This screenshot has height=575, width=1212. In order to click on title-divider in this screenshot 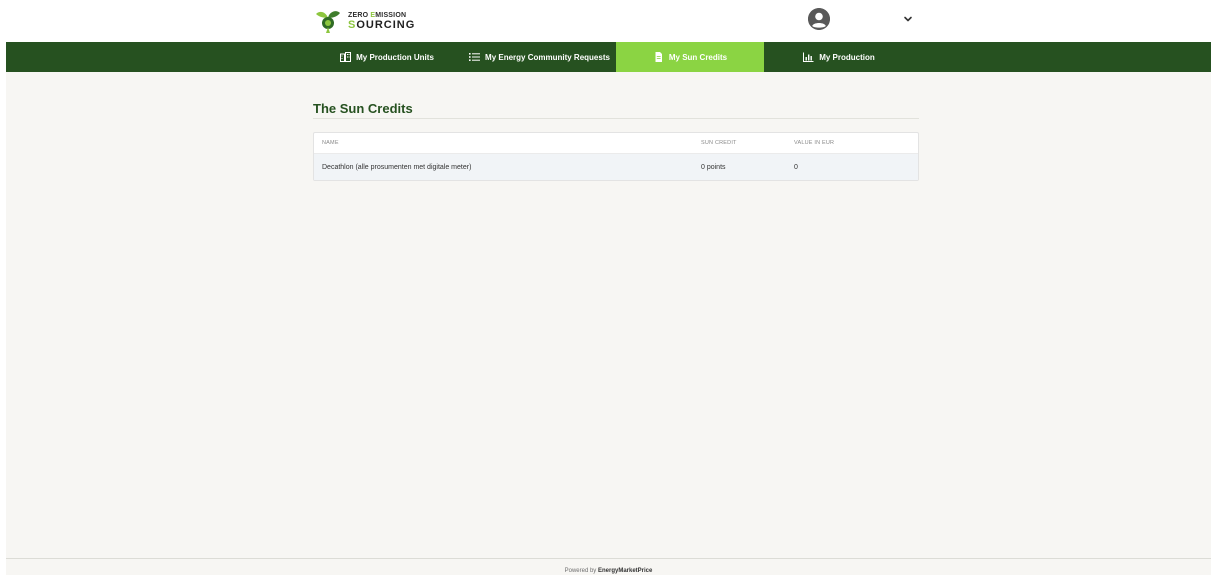, I will do `click(616, 118)`.